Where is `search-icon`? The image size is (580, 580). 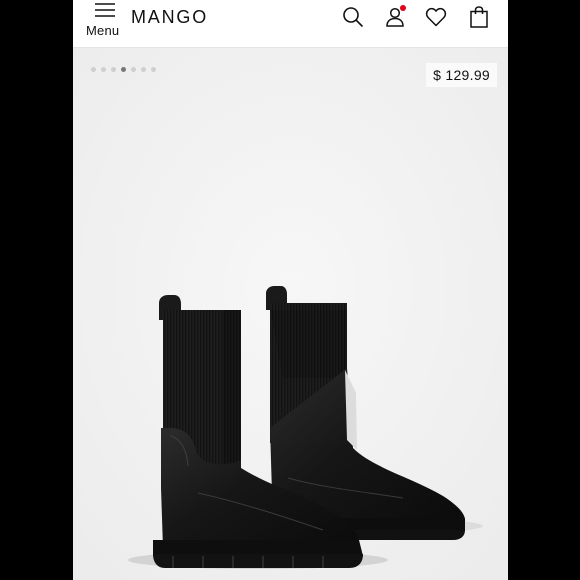
search-icon is located at coordinates (353, 17).